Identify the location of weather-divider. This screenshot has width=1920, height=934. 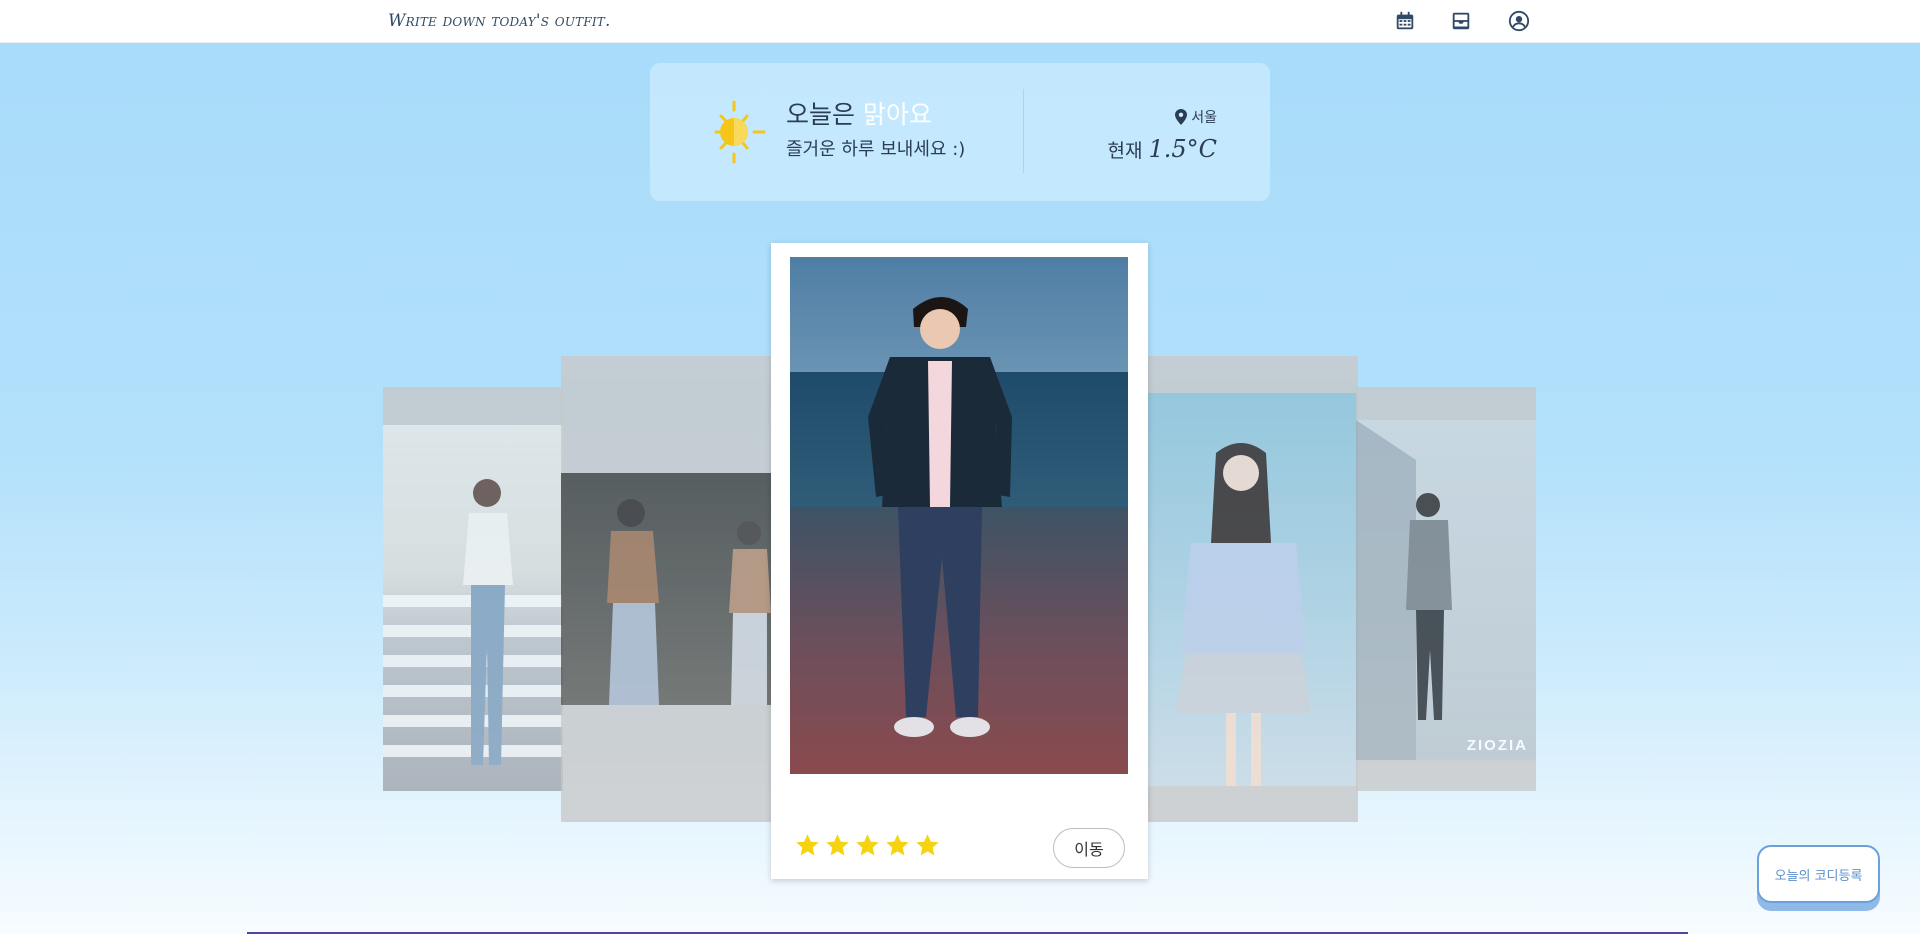
(1023, 131).